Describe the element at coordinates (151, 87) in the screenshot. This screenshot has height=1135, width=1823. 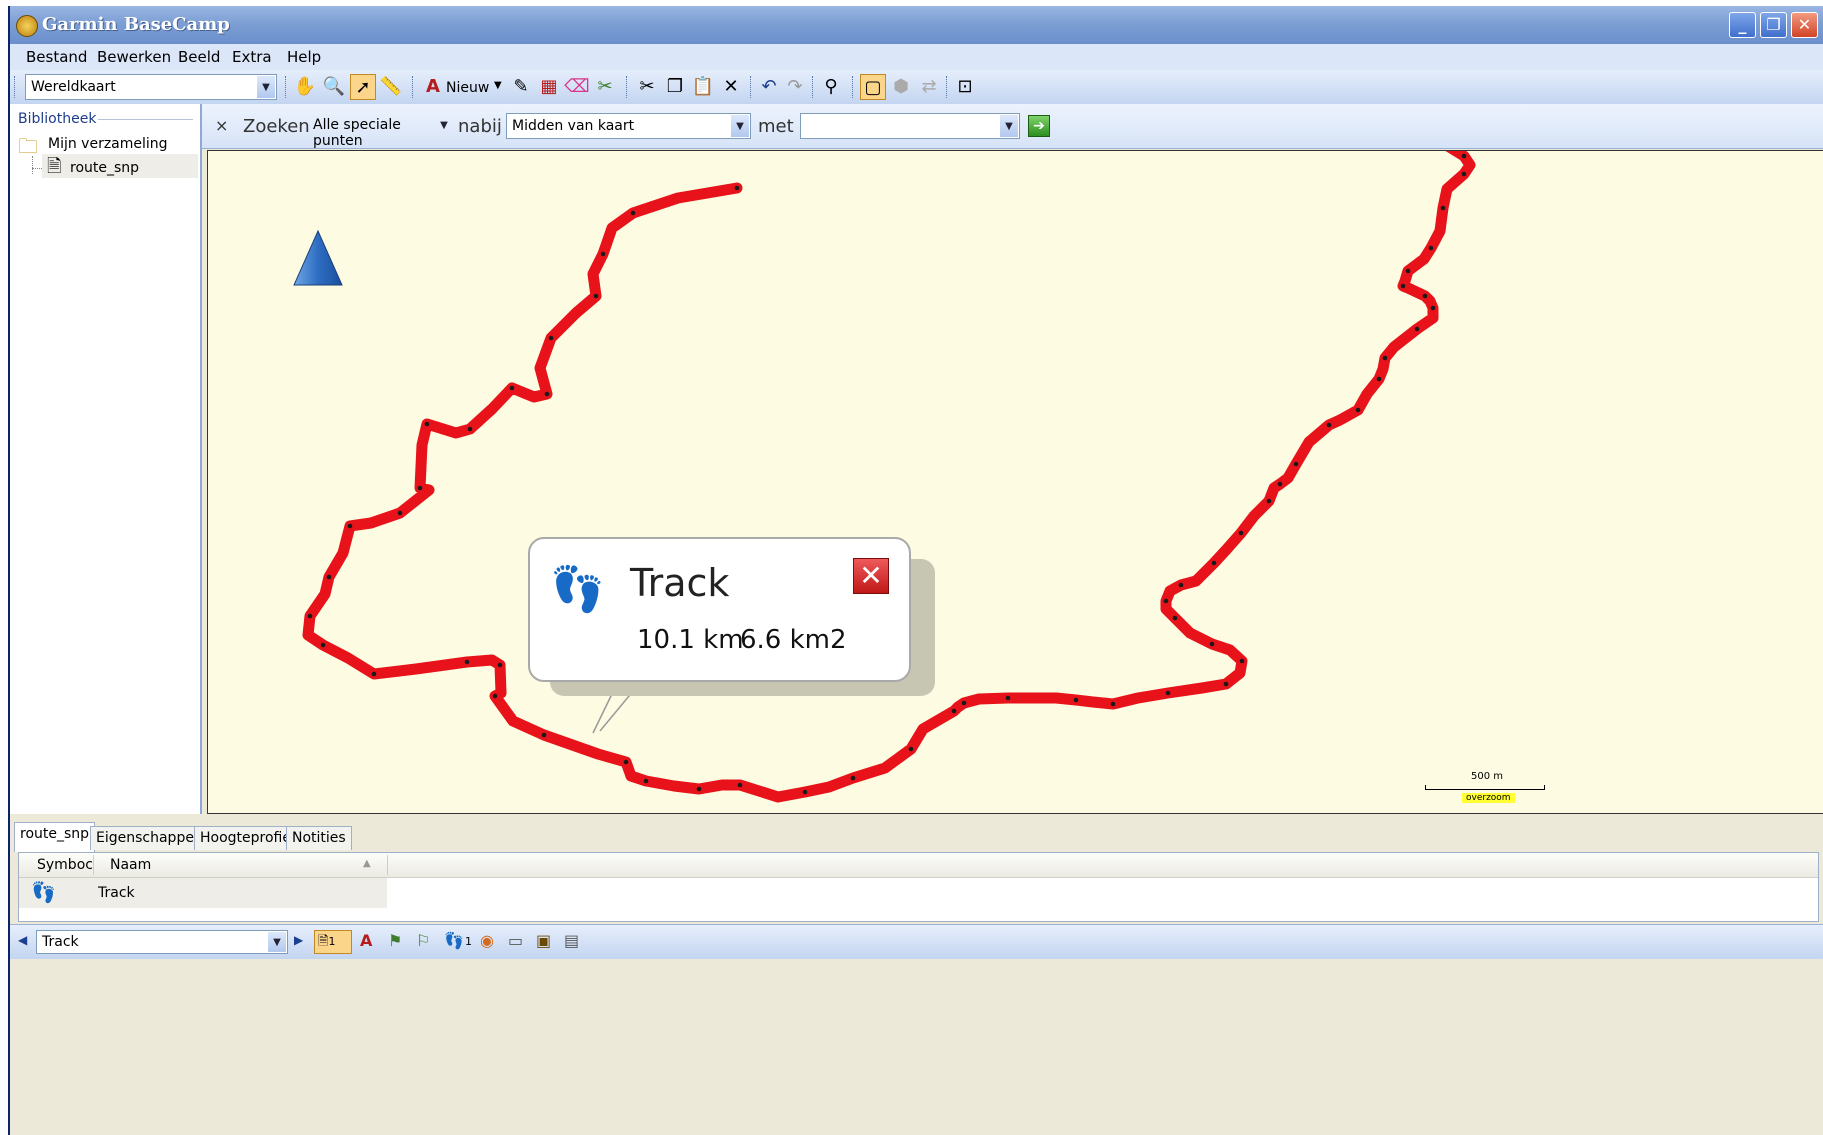
I see `map-select: Wereldkaart ▼` at that location.